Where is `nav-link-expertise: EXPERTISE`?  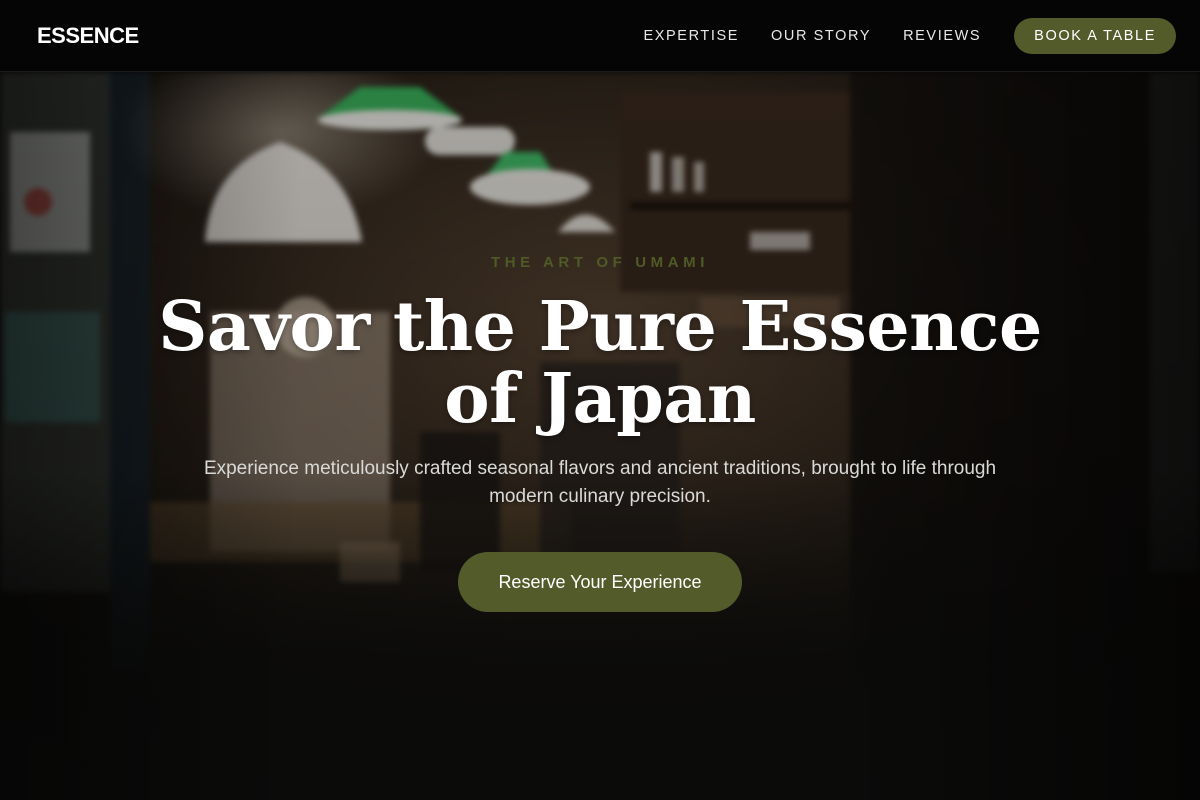
nav-link-expertise: EXPERTISE is located at coordinates (691, 36).